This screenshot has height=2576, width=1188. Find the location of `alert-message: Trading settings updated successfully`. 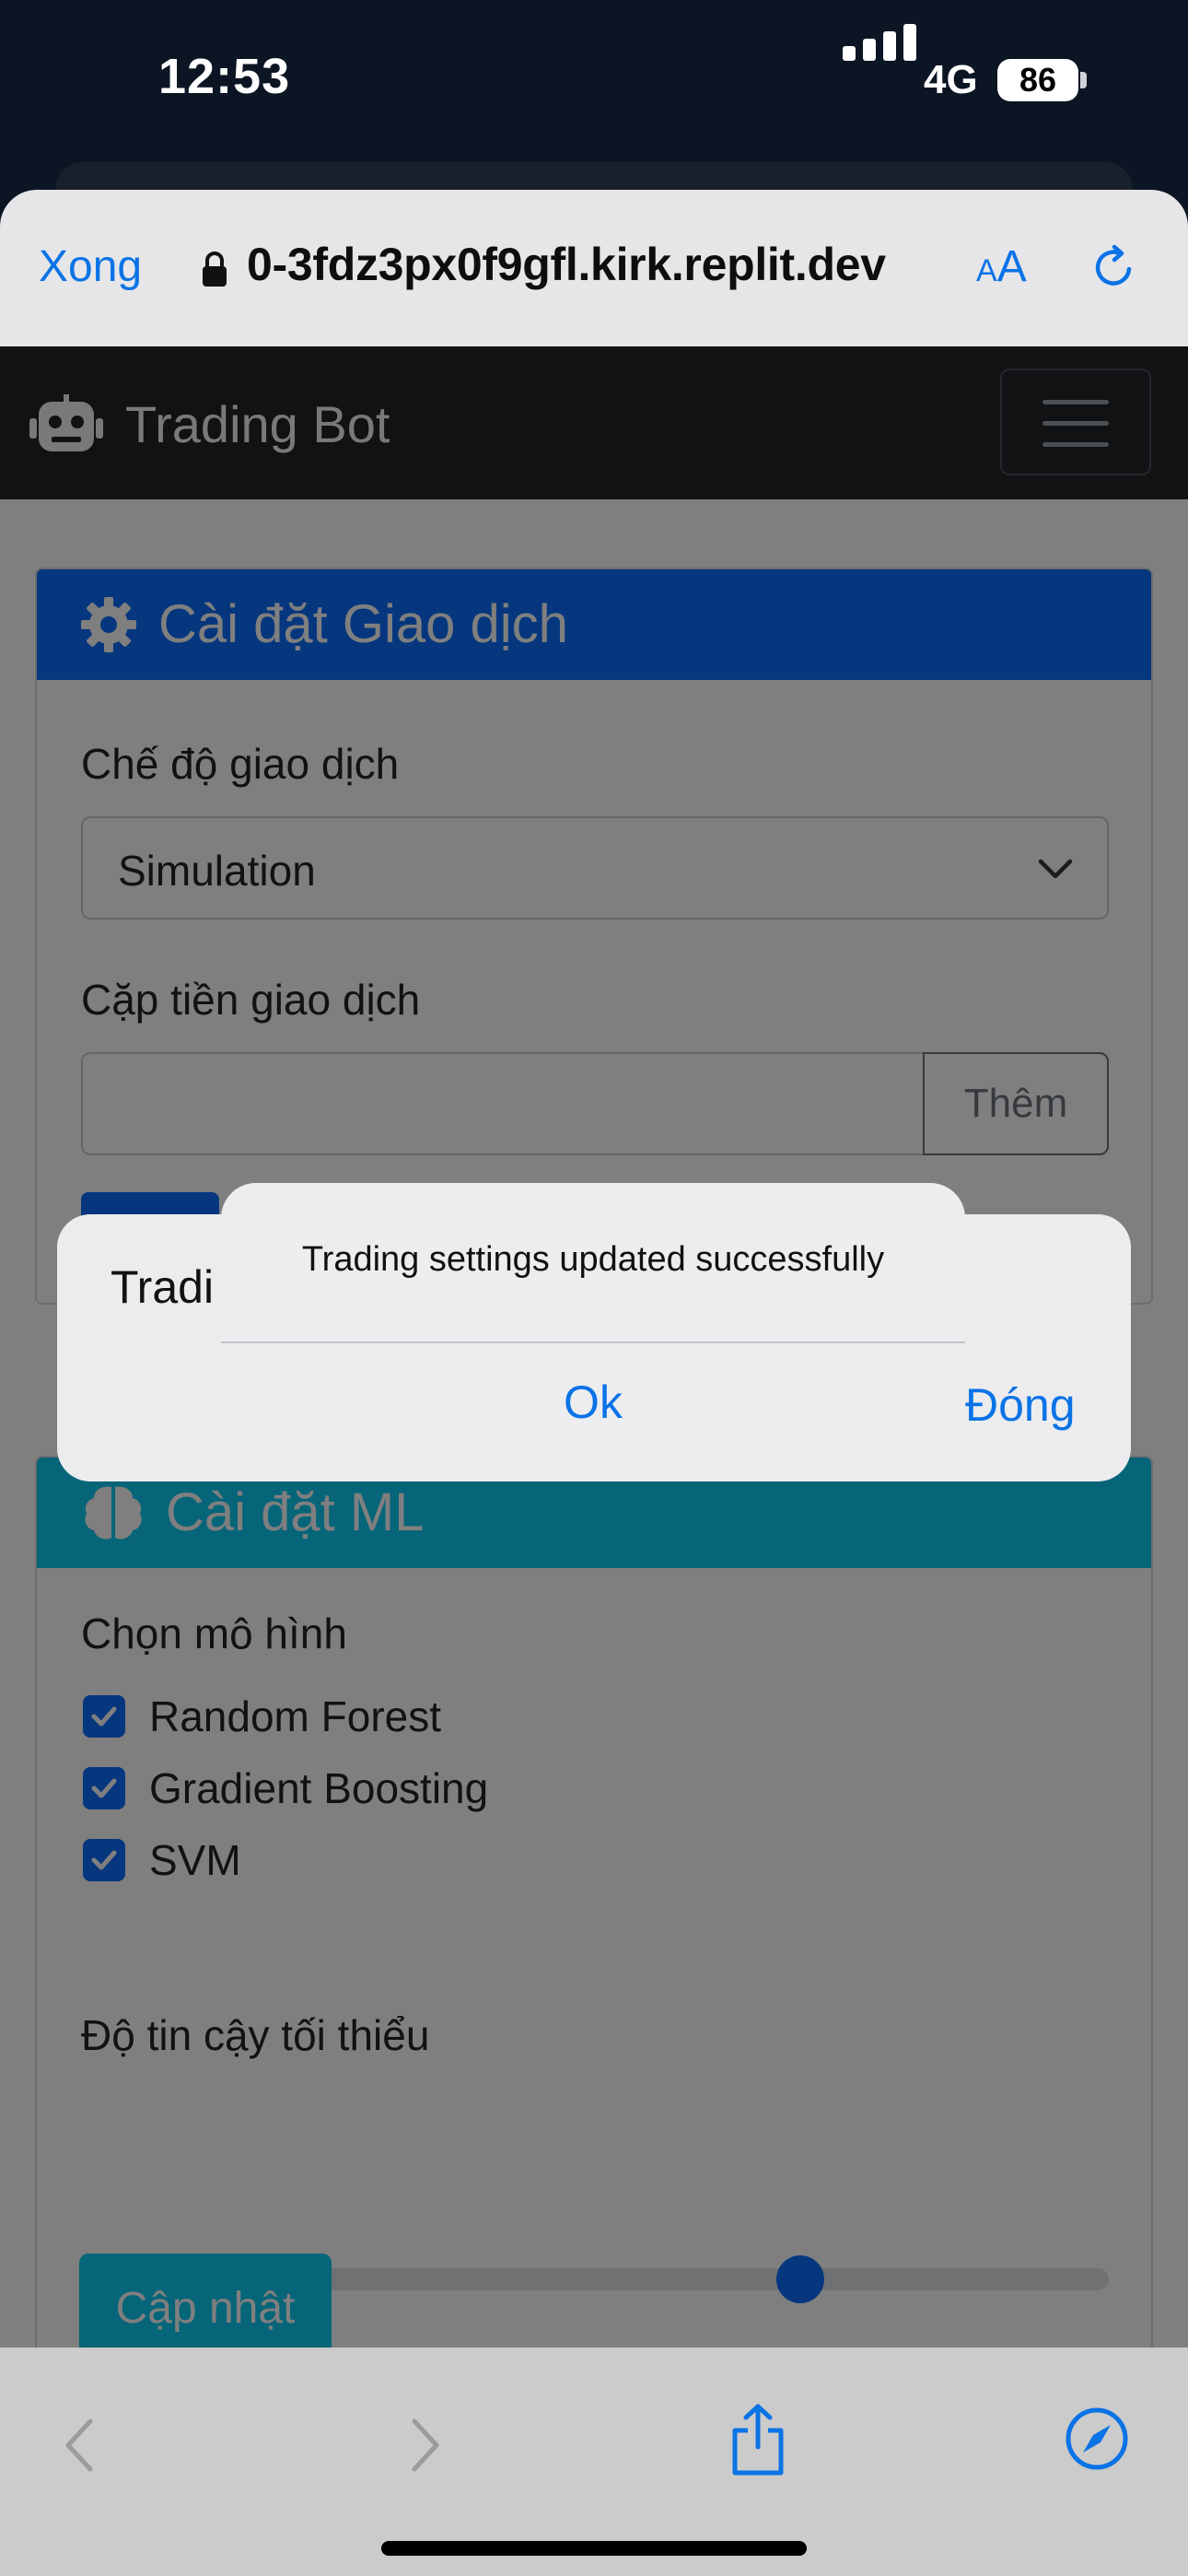

alert-message: Trading settings updated successfully is located at coordinates (593, 1259).